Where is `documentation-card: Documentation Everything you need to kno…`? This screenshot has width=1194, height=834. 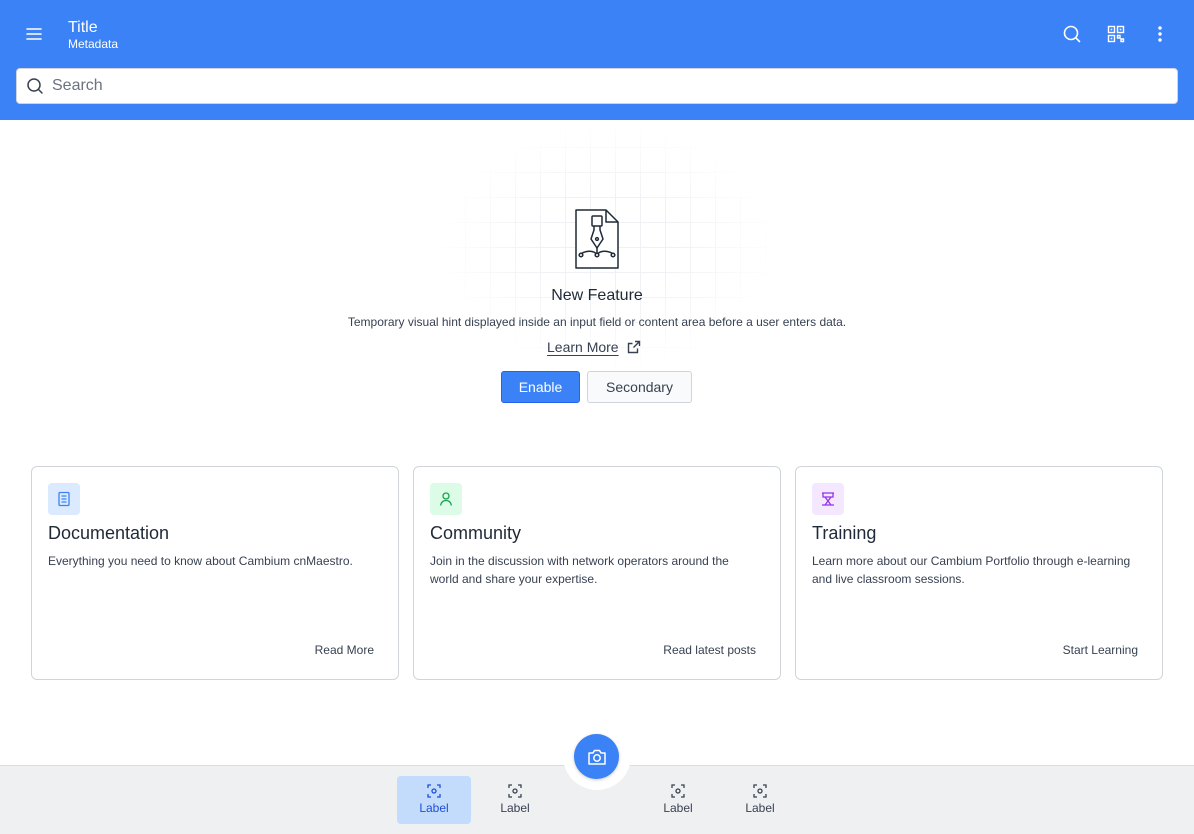
documentation-card: Documentation Everything you need to kno… is located at coordinates (215, 573).